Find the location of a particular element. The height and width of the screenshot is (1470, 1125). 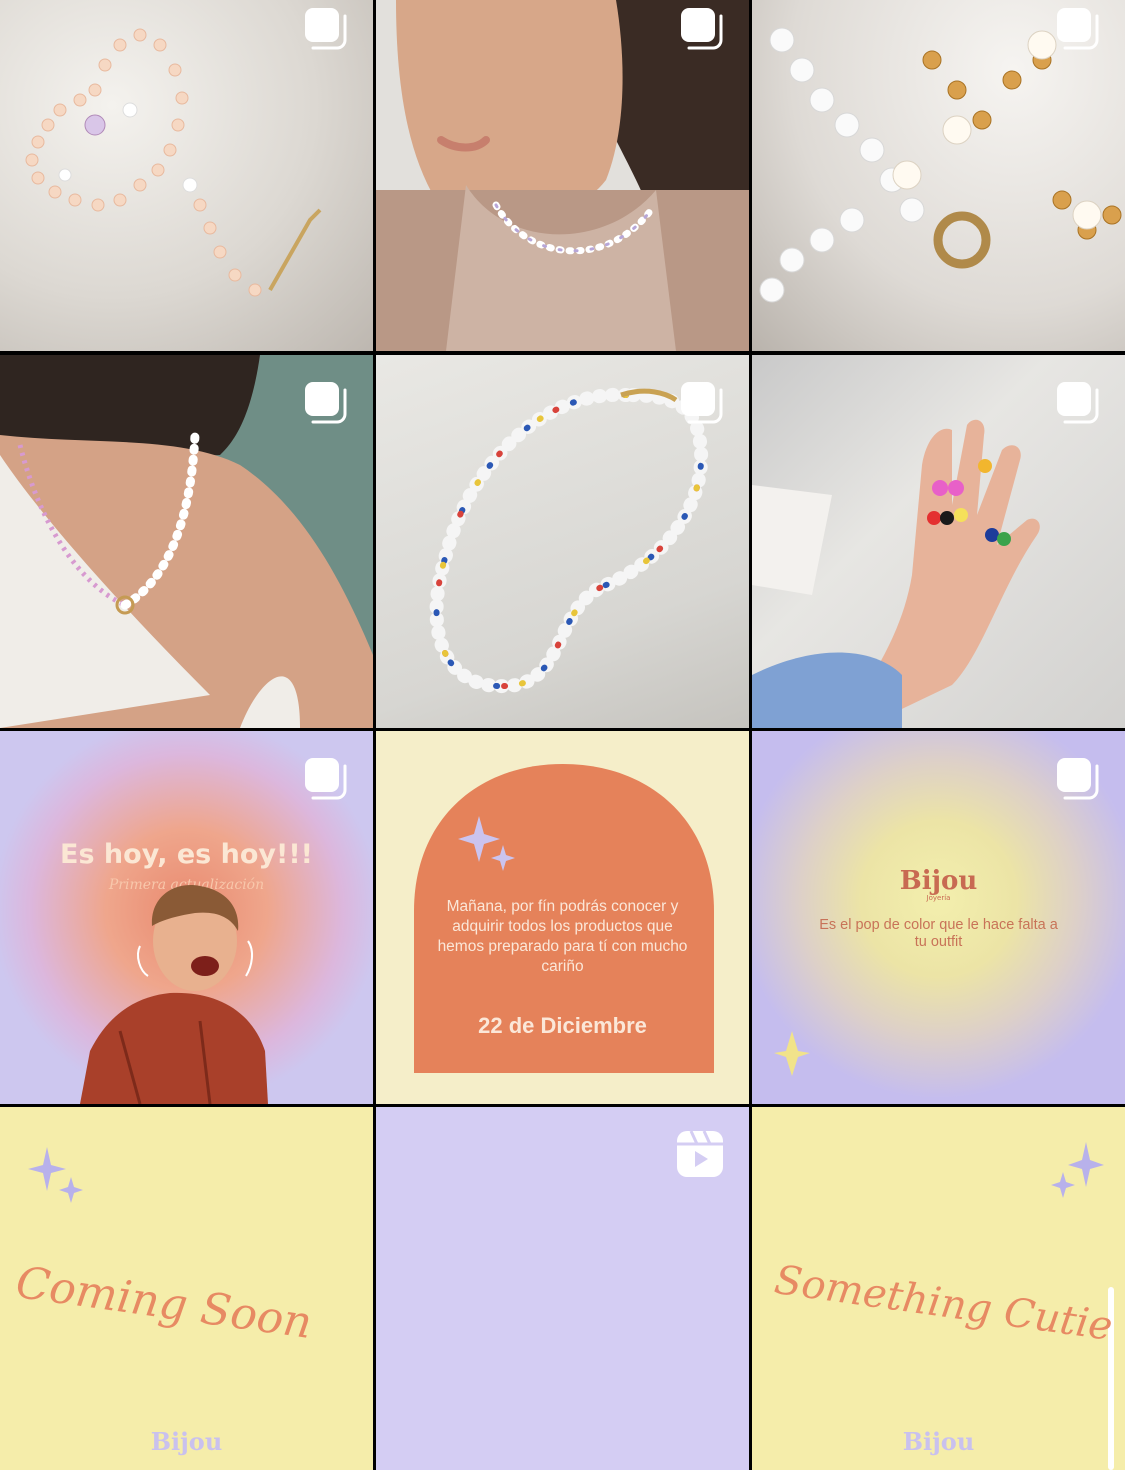

post-tile-shoulder-necklace is located at coordinates (186, 541).